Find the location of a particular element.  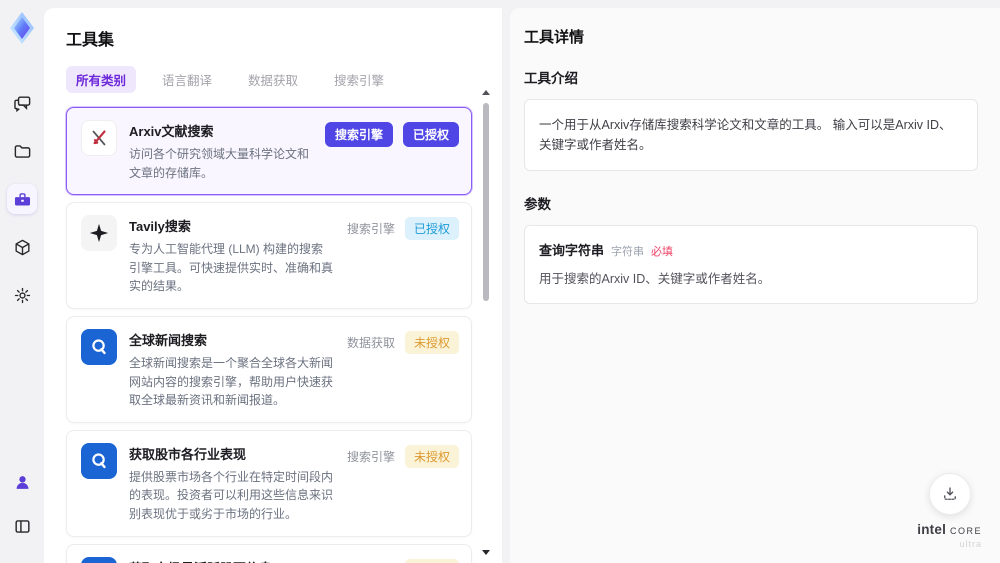

tavily-star-icon is located at coordinates (99, 233).